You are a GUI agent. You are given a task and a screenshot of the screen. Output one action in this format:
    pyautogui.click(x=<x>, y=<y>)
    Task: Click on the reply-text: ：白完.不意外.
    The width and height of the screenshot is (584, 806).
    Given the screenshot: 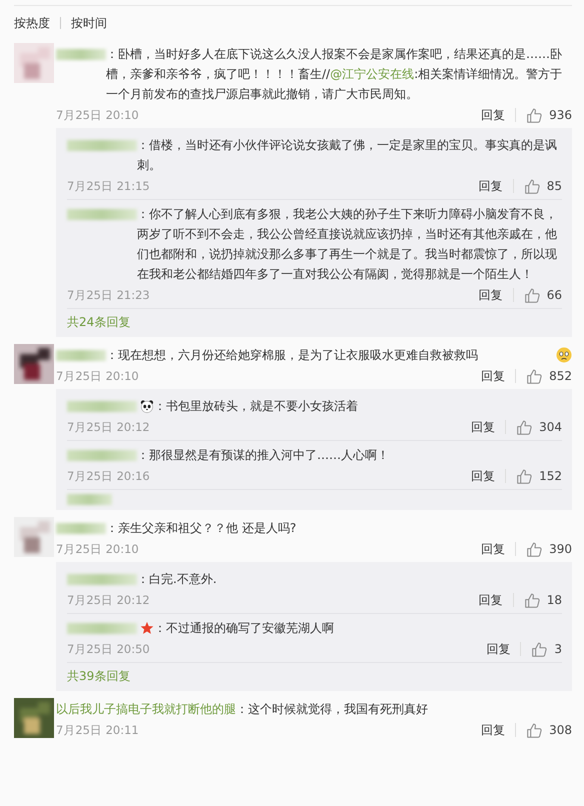 What is the action you would take?
    pyautogui.click(x=177, y=579)
    